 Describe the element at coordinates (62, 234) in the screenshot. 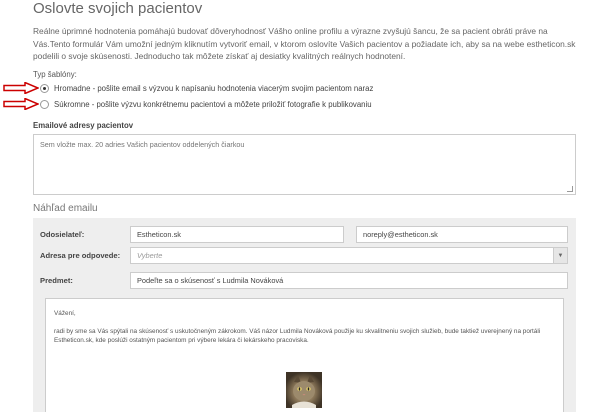

I see `sender-label: Odosielateľ:` at that location.